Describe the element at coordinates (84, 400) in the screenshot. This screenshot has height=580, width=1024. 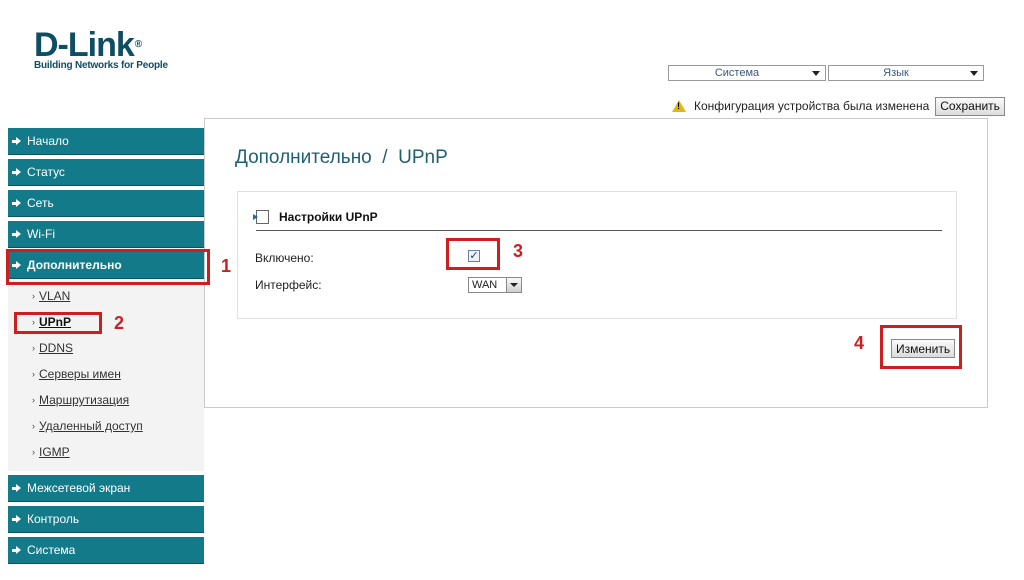
I see `submenu-link: Маршрутизация` at that location.